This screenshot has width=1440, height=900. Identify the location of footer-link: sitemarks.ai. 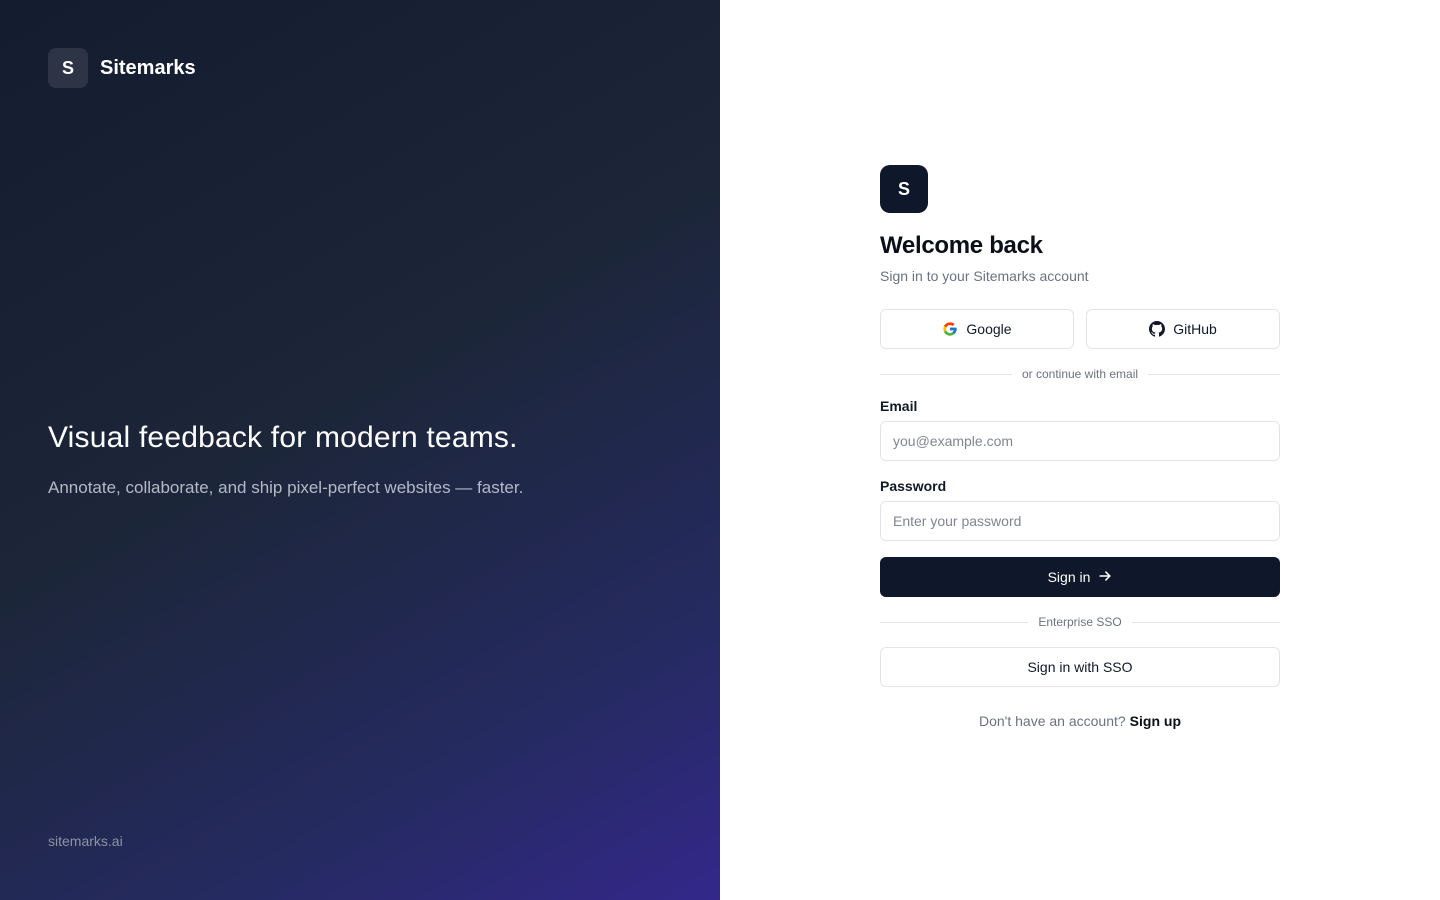
(85, 841).